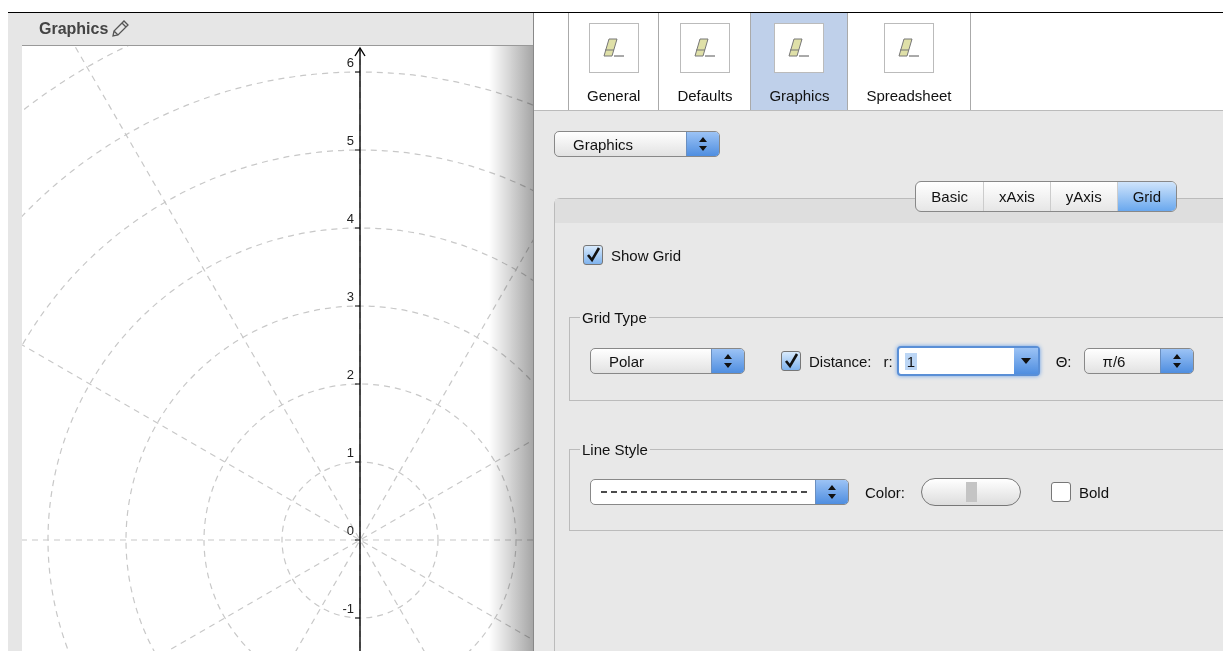 The height and width of the screenshot is (651, 1223). I want to click on line-style-select, so click(719, 492).